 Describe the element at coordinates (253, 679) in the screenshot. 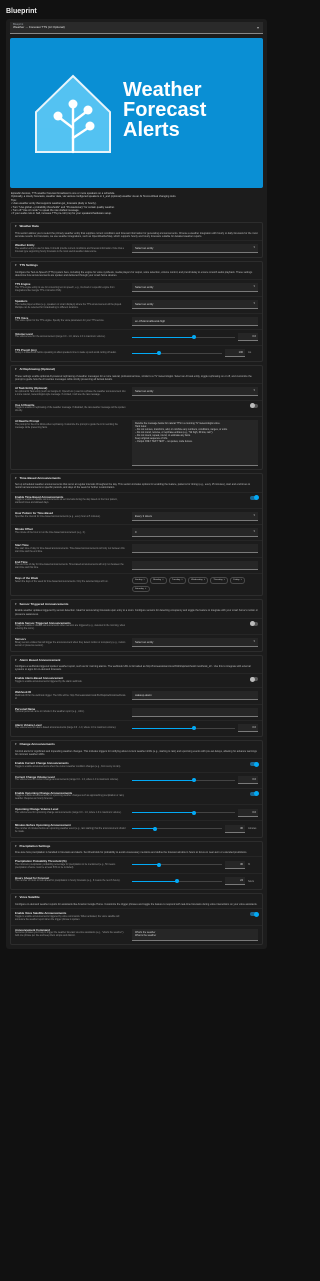

I see `alarm-toggle` at that location.